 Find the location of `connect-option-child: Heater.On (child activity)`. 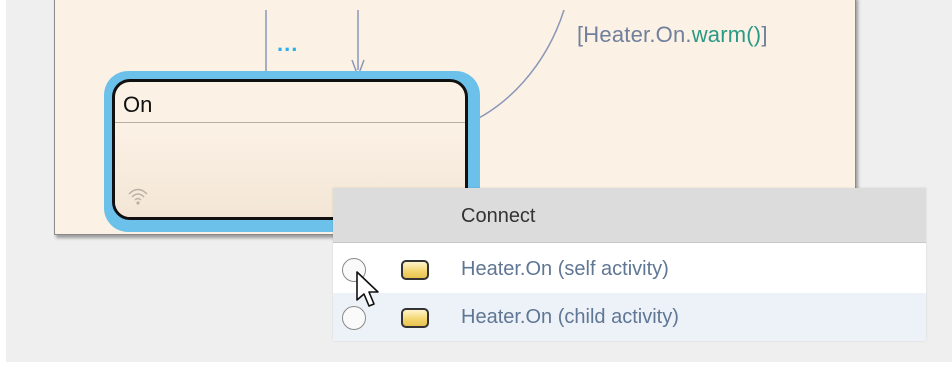

connect-option-child: Heater.On (child activity) is located at coordinates (629, 317).